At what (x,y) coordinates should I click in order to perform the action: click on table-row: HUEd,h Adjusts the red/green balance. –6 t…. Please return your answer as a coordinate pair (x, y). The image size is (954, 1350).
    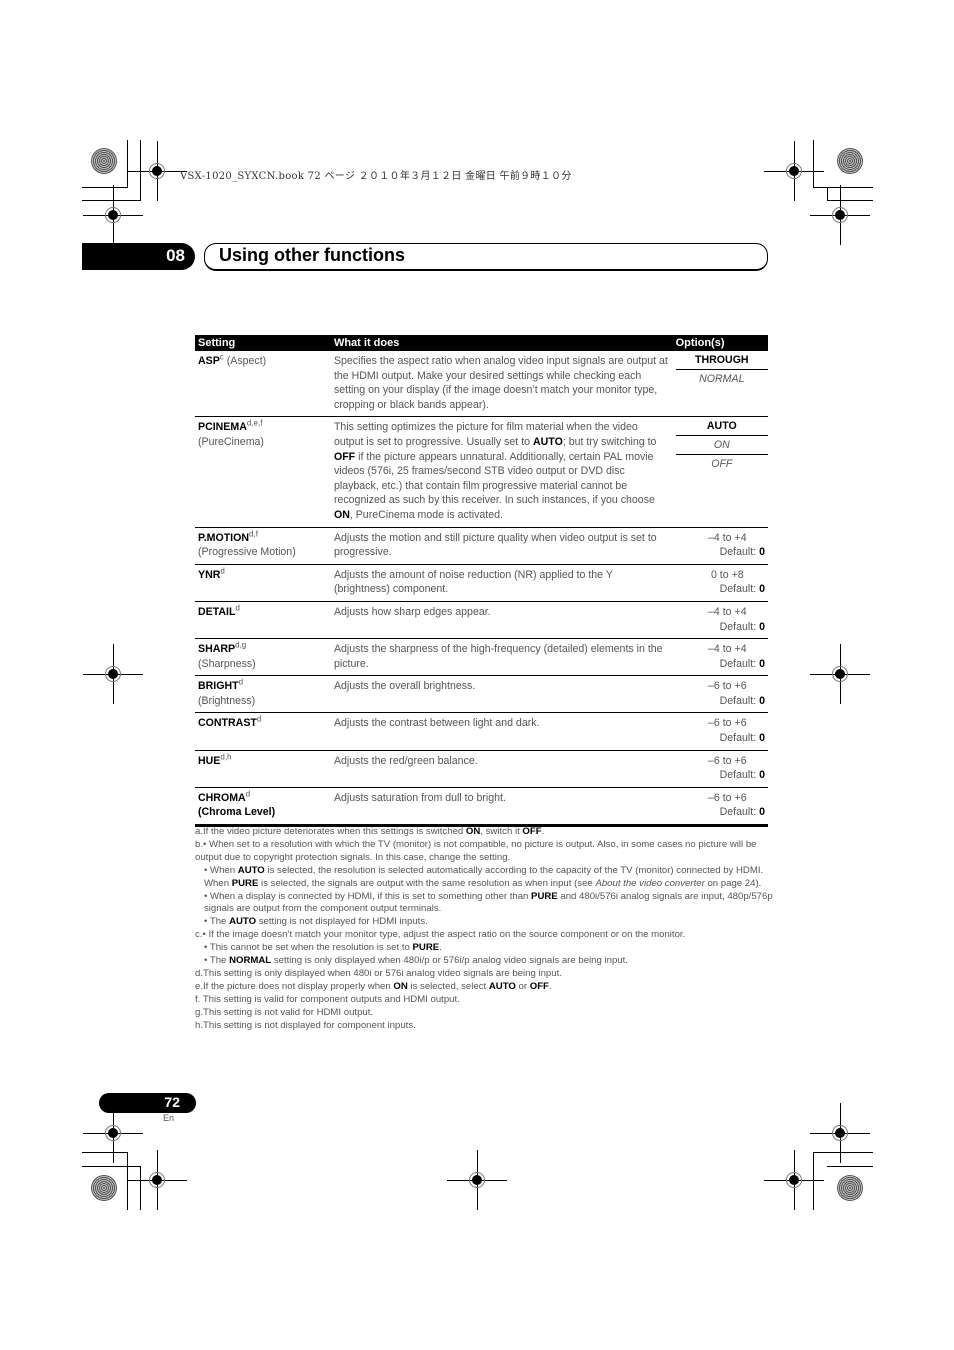
    Looking at the image, I should click on (481, 769).